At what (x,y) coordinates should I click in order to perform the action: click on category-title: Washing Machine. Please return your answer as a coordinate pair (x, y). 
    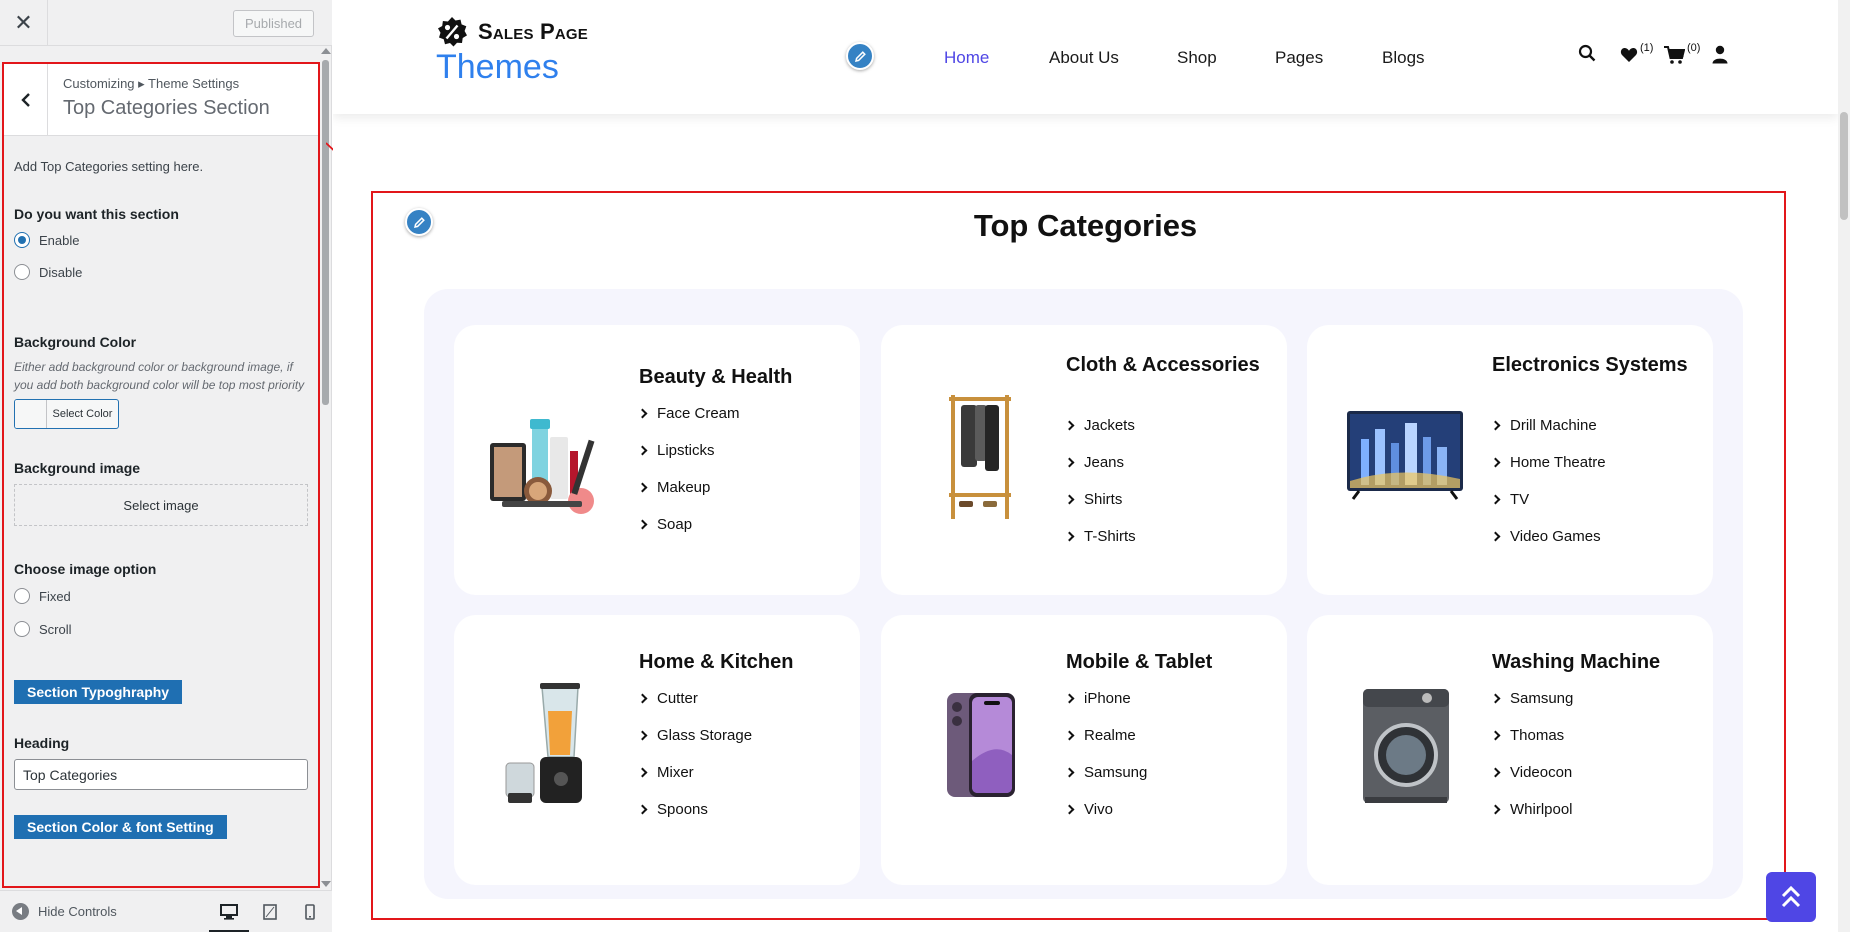
    Looking at the image, I should click on (1597, 662).